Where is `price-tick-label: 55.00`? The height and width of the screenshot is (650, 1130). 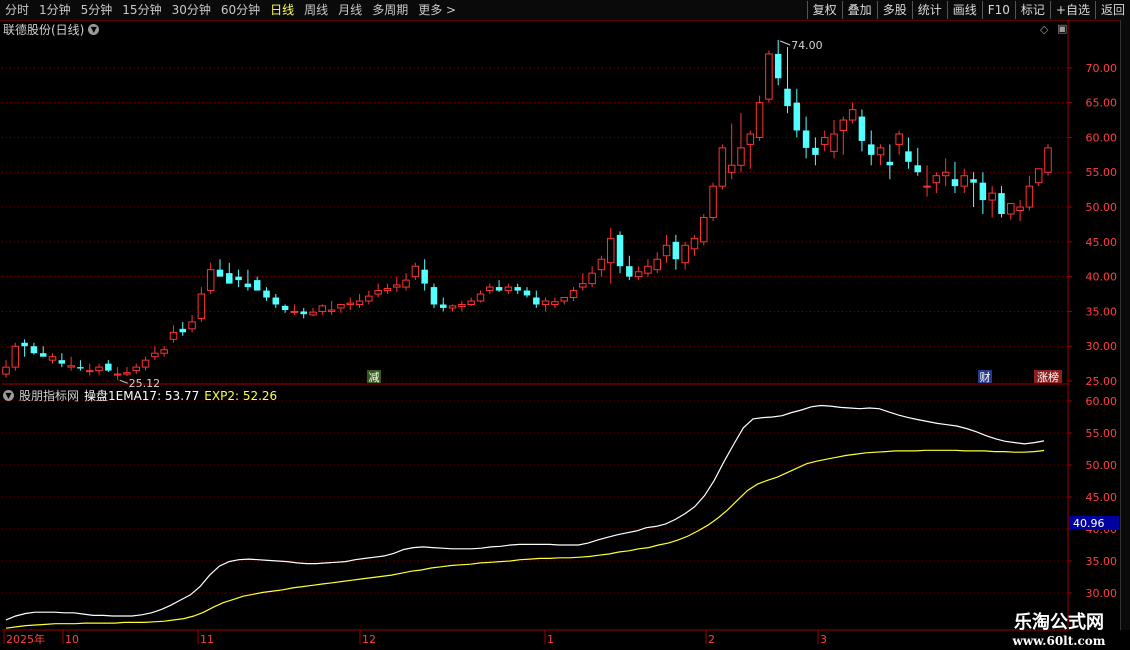 price-tick-label: 55.00 is located at coordinates (1102, 172).